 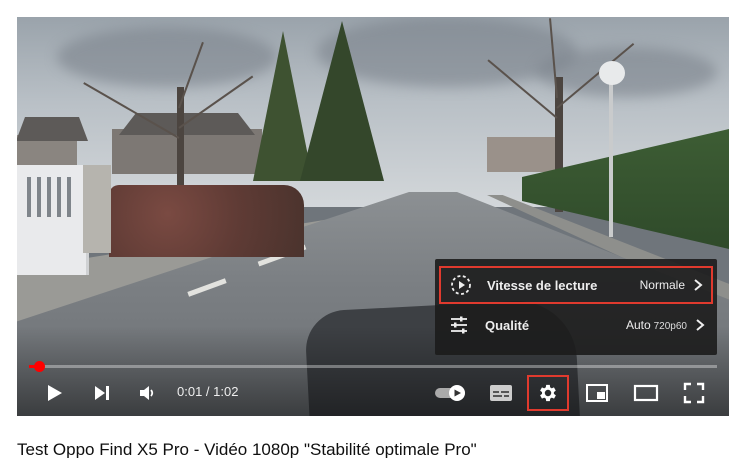 I want to click on menu-item-label: Vitesse de lecture, so click(x=542, y=285).